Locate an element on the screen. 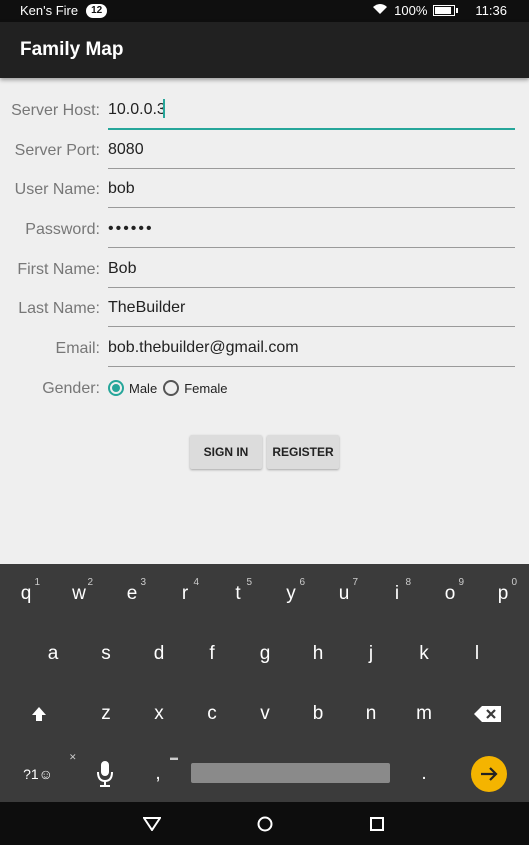 This screenshot has width=529, height=845. gender-radio-group: Male Female is located at coordinates (171, 388).